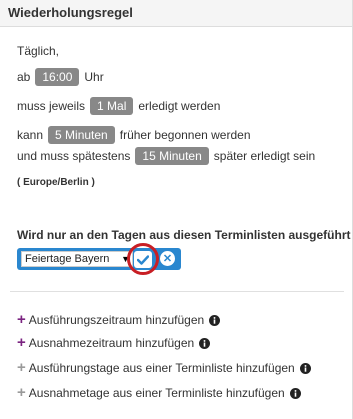 This screenshot has width=353, height=419. I want to click on count-suffix: erledigt werden, so click(179, 106).